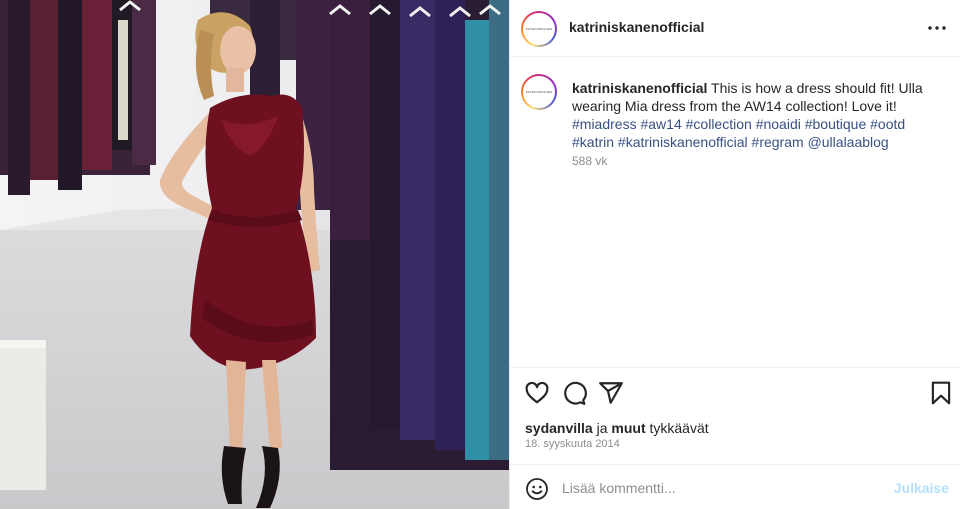  I want to click on post-date: 18. syyskuuta 2014, so click(572, 444).